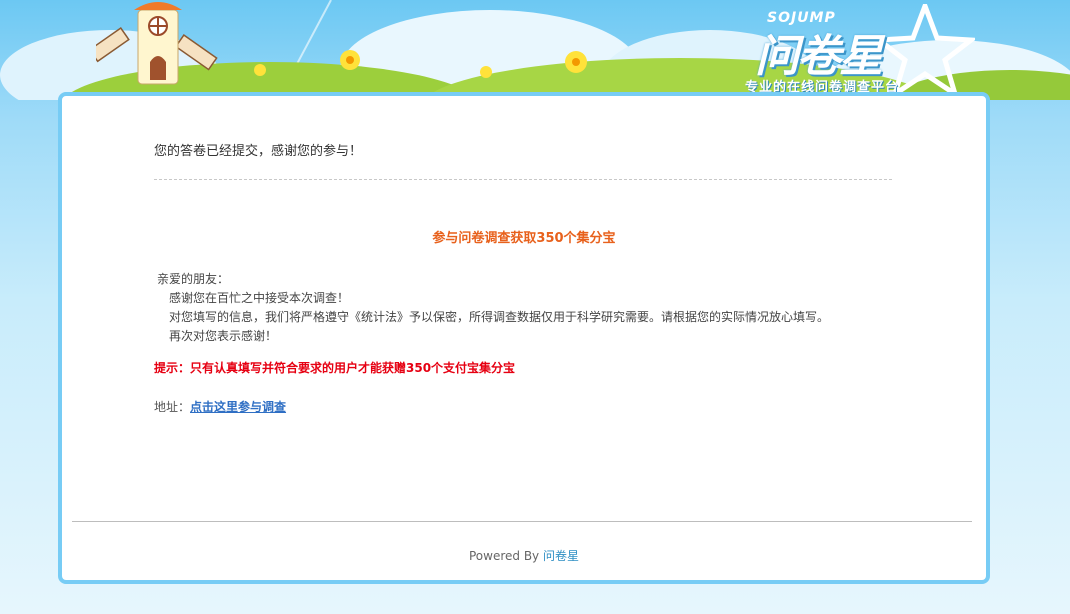 The height and width of the screenshot is (614, 1070). Describe the element at coordinates (223, 336) in the screenshot. I see `letter-line: 再次对您表示感谢！` at that location.